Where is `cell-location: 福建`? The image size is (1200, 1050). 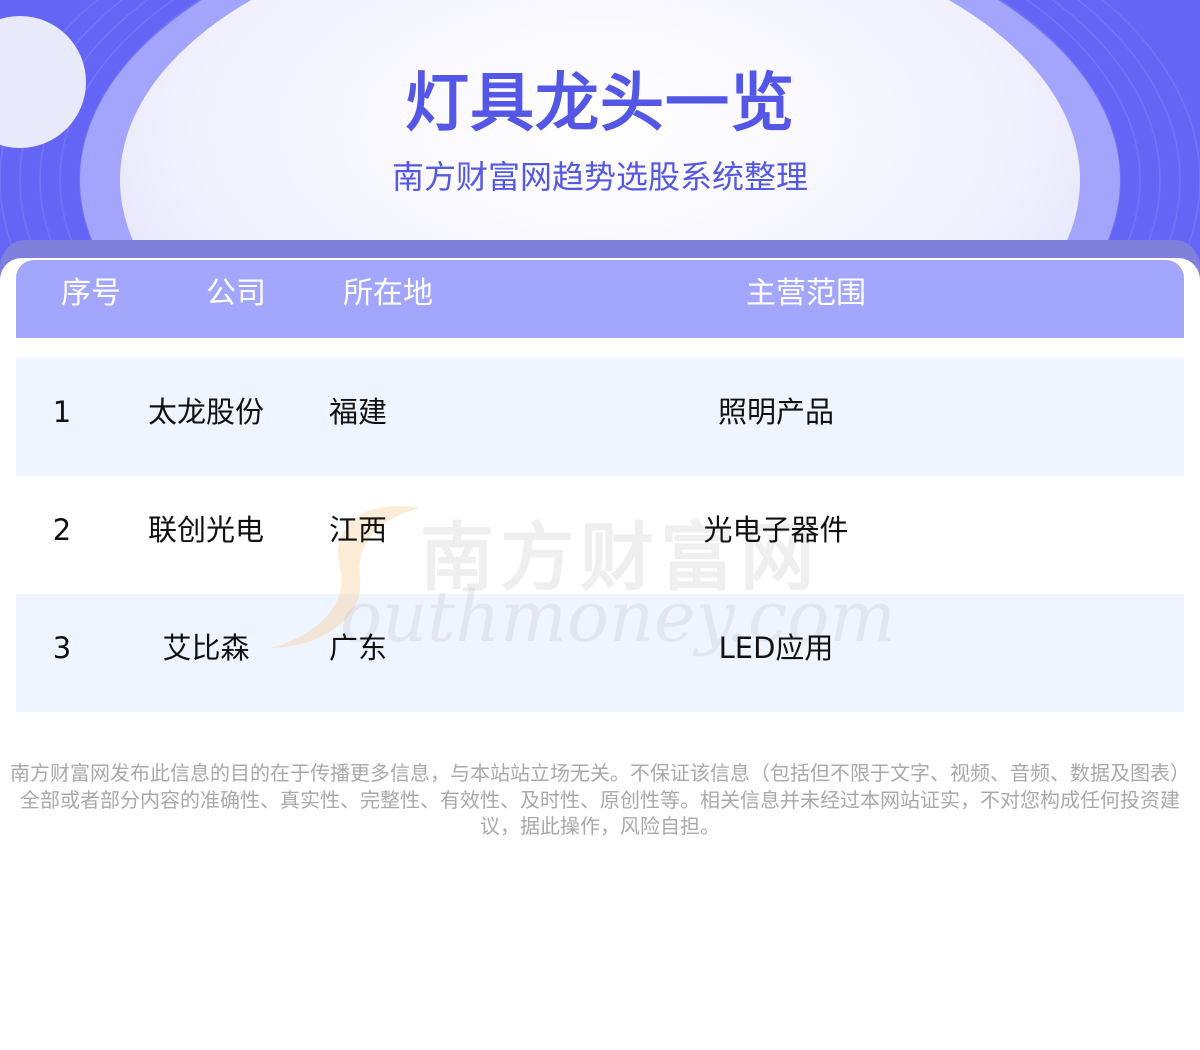 cell-location: 福建 is located at coordinates (358, 412).